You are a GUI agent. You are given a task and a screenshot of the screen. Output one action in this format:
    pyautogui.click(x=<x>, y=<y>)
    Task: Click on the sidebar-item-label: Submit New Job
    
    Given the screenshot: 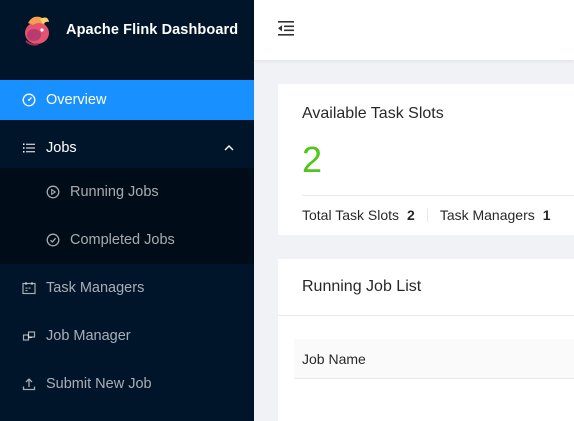 What is the action you would take?
    pyautogui.click(x=99, y=384)
    